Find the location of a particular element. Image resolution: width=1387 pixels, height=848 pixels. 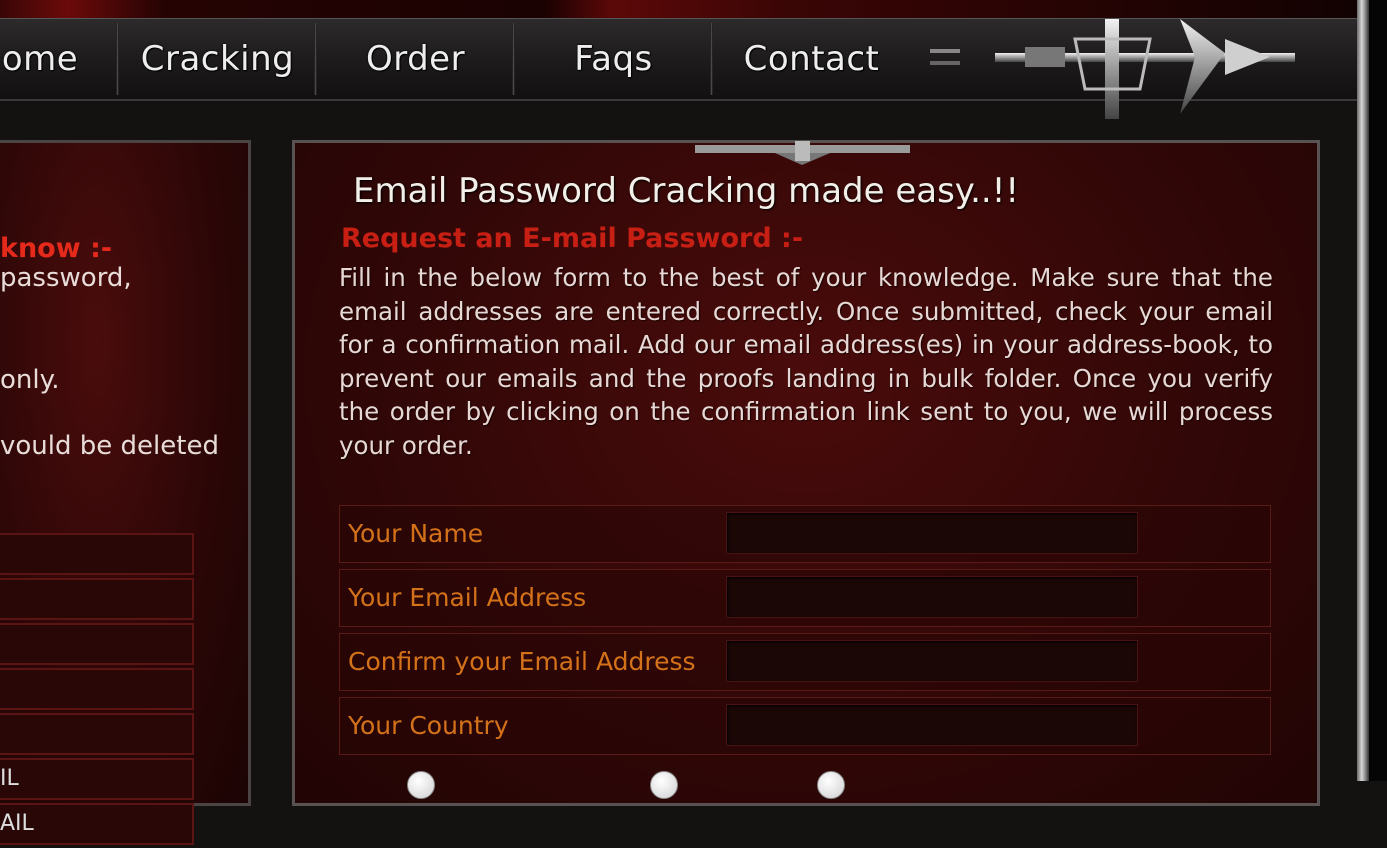

nav-home: ome is located at coordinates (55, 59).